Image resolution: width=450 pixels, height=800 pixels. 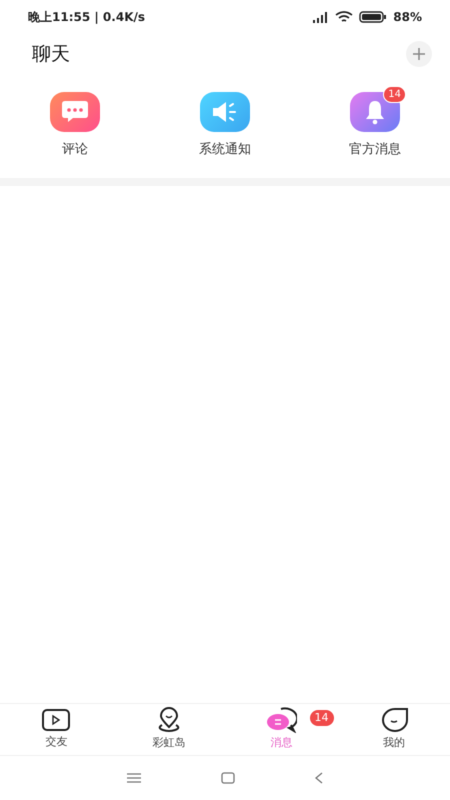 What do you see at coordinates (51, 54) in the screenshot?
I see `page-title: 聊天` at bounding box center [51, 54].